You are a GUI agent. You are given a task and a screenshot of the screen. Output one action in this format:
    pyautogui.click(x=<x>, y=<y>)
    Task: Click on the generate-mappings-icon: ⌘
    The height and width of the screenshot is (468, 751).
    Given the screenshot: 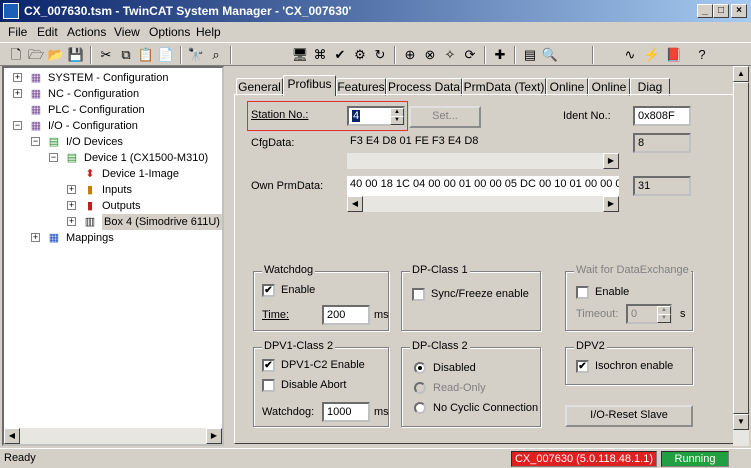 What is the action you would take?
    pyautogui.click(x=320, y=55)
    